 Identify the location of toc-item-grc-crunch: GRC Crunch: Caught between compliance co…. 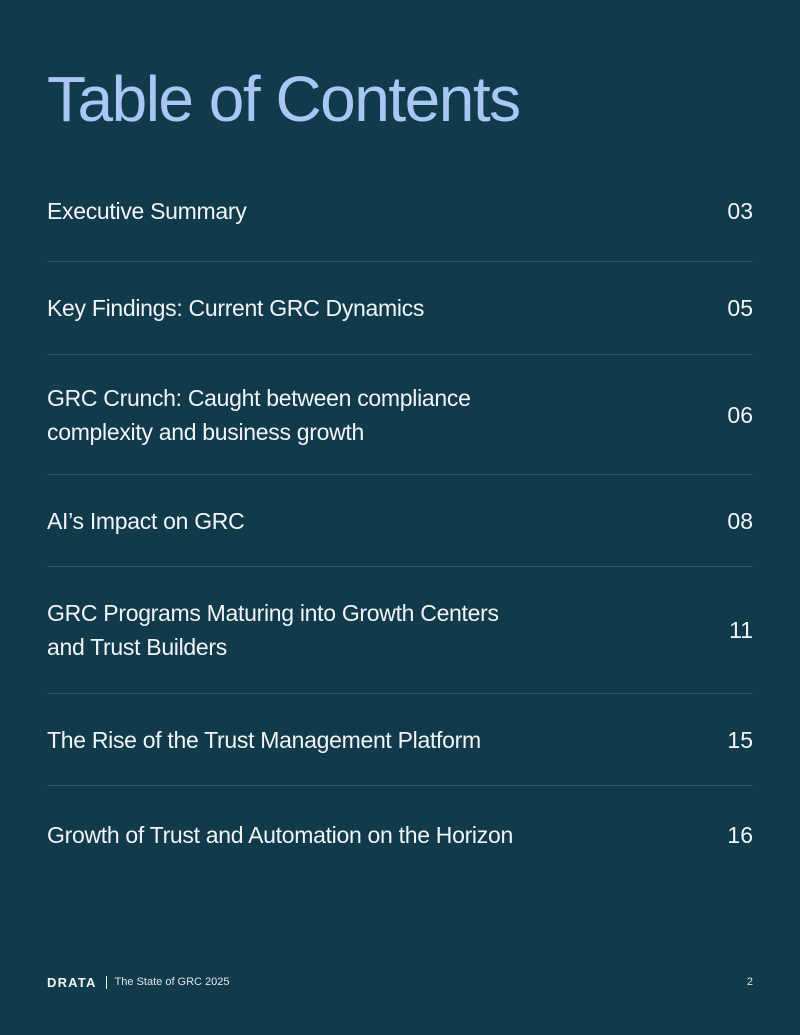
(400, 415).